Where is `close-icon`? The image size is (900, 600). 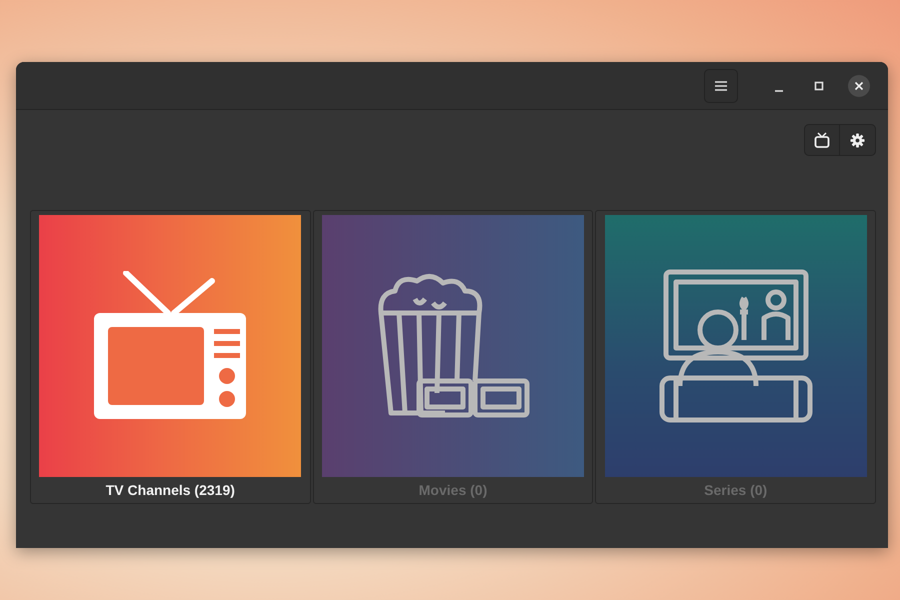
close-icon is located at coordinates (859, 85).